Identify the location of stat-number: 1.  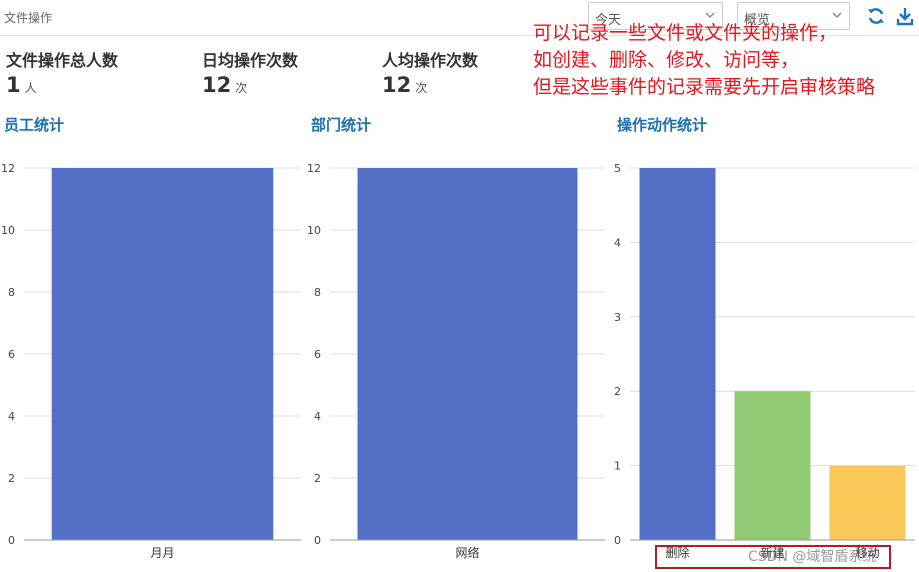
(13, 85).